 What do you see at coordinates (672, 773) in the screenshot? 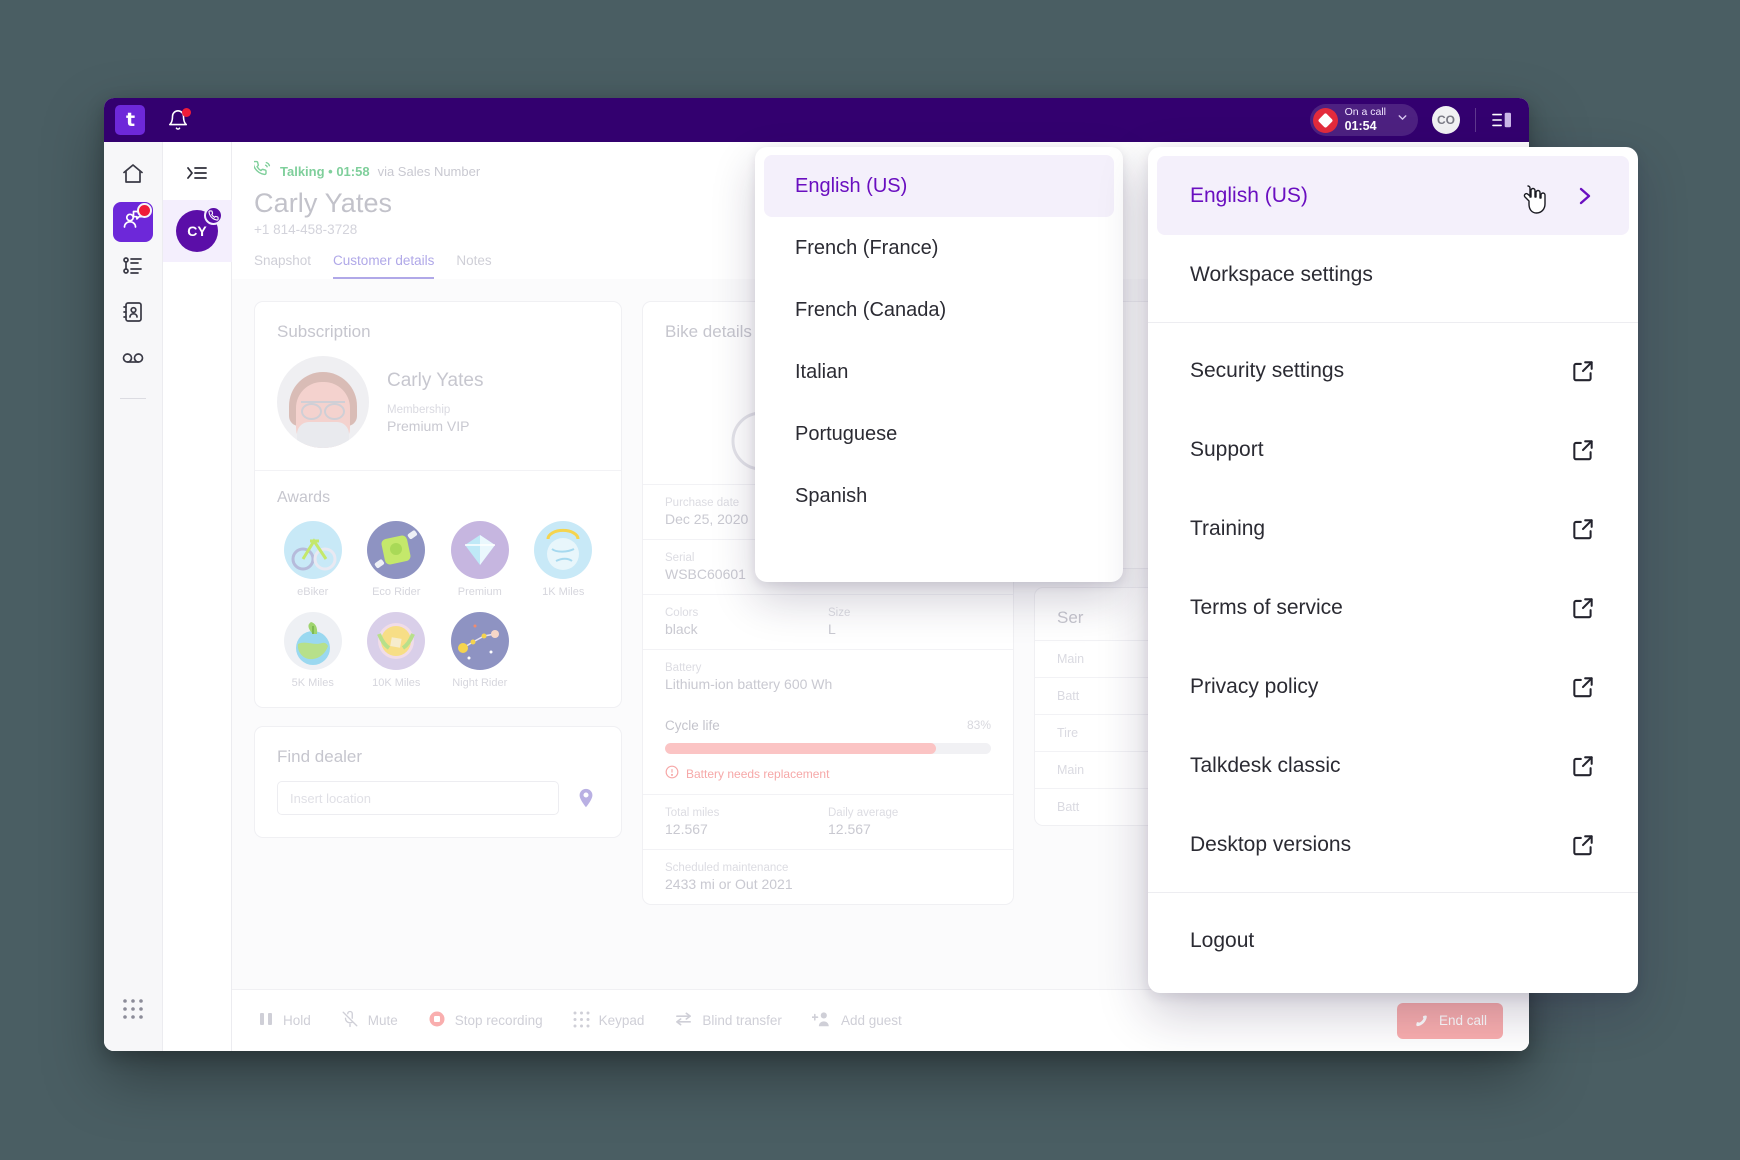
I see `alert-circle-icon` at bounding box center [672, 773].